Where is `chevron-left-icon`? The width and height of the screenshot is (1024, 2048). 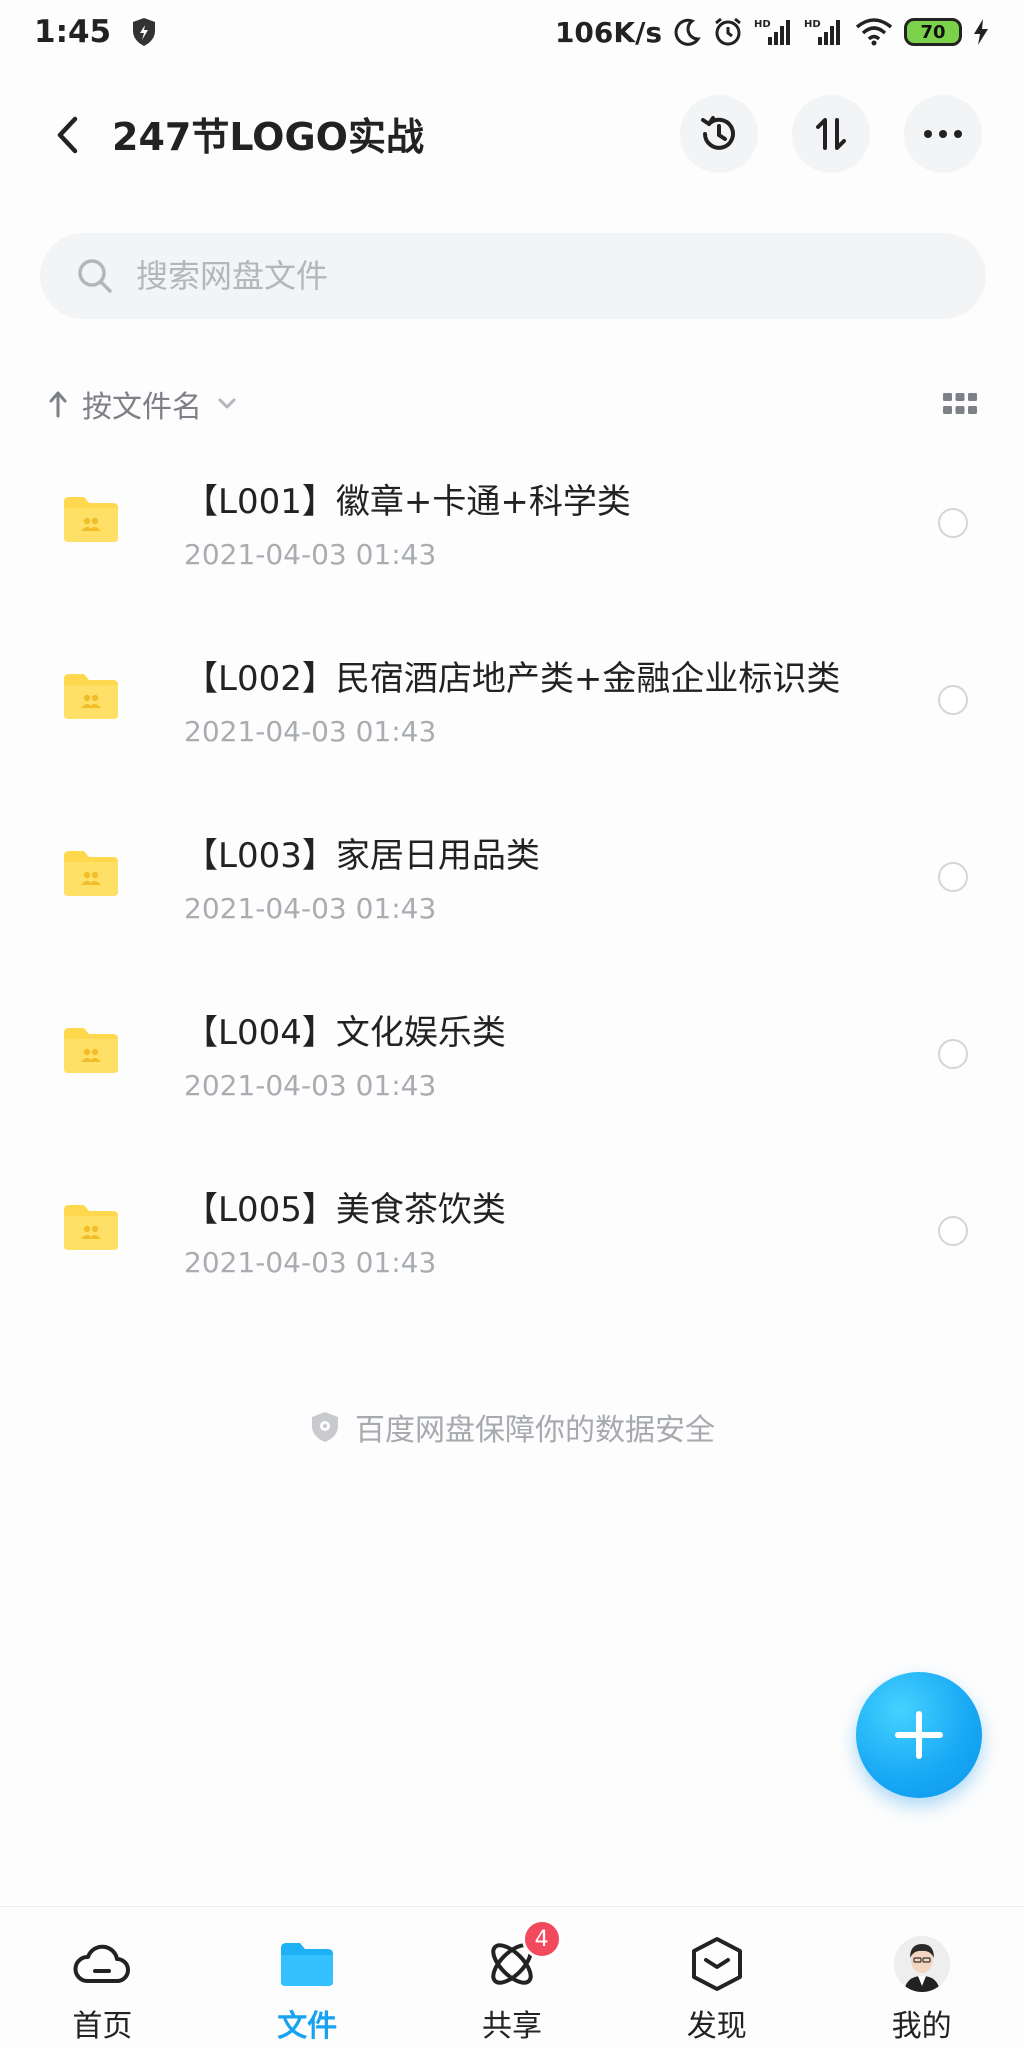
chevron-left-icon is located at coordinates (67, 135).